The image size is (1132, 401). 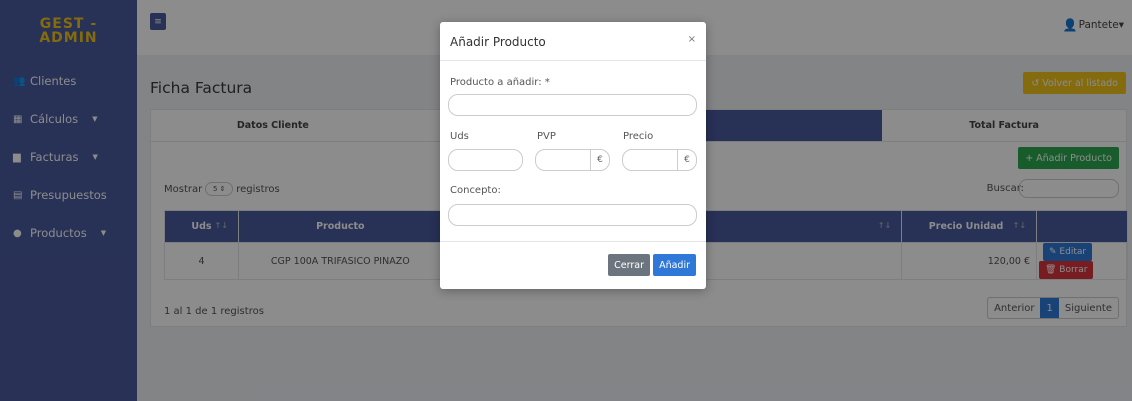 I want to click on modal-title: Añadir Producto, so click(x=498, y=42).